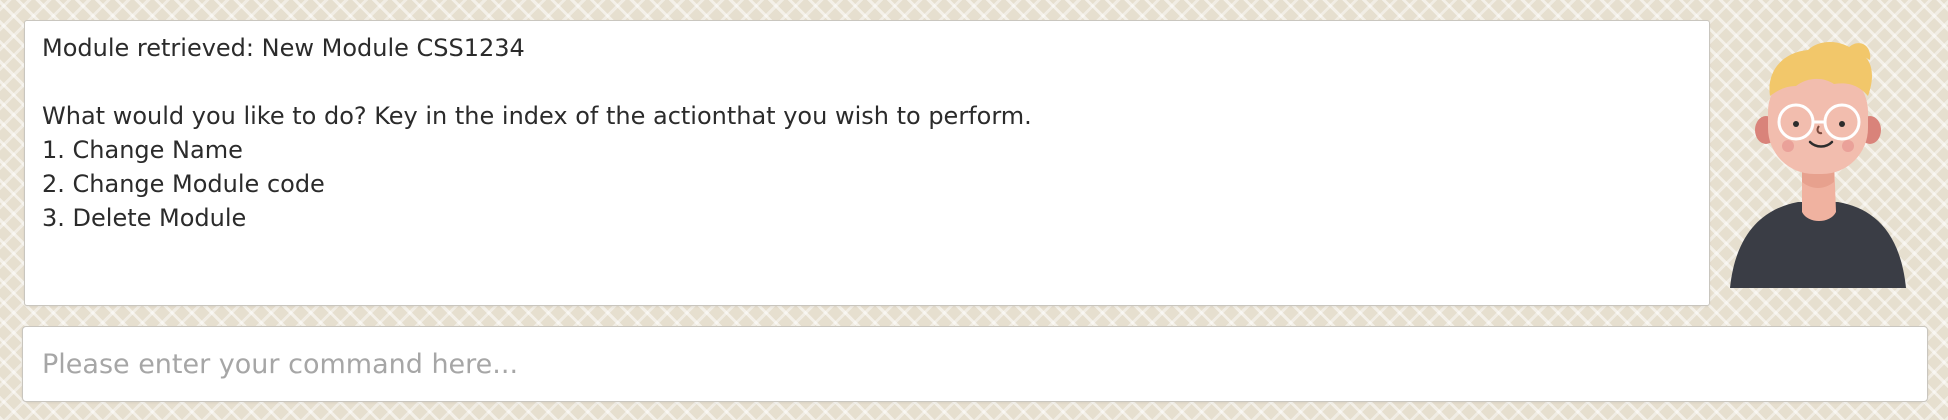 This screenshot has width=1948, height=420. What do you see at coordinates (283, 48) in the screenshot?
I see `dialog-line: Module retrieved: New Module CSS1234` at bounding box center [283, 48].